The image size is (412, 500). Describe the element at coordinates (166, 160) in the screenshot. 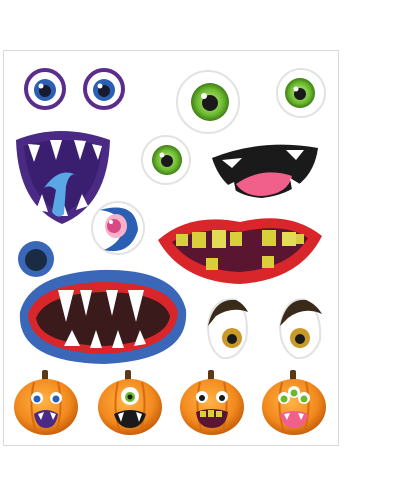

I see `green-eye-small-icon` at that location.